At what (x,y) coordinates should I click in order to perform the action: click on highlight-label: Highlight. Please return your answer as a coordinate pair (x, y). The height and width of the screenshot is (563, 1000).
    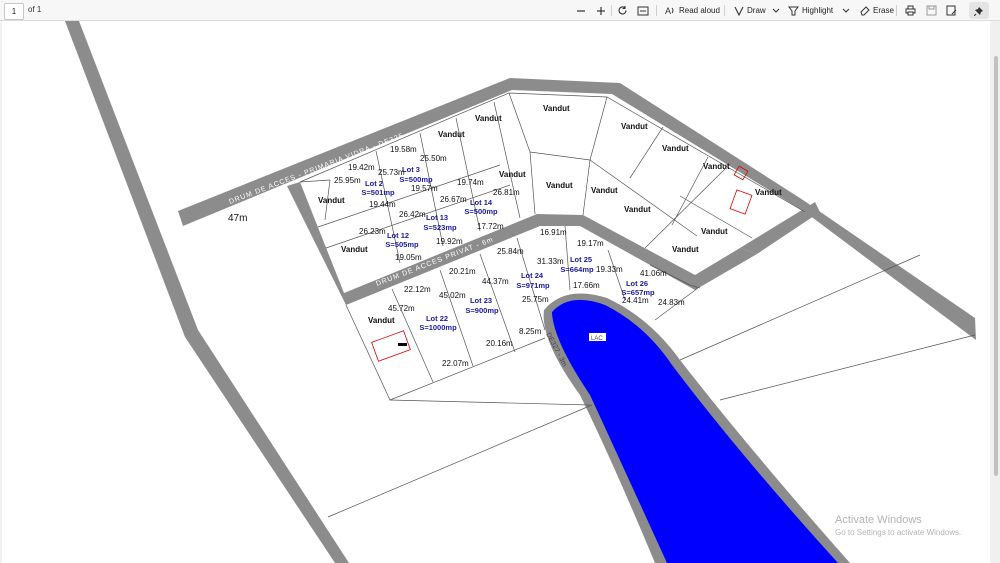
    Looking at the image, I should click on (818, 10).